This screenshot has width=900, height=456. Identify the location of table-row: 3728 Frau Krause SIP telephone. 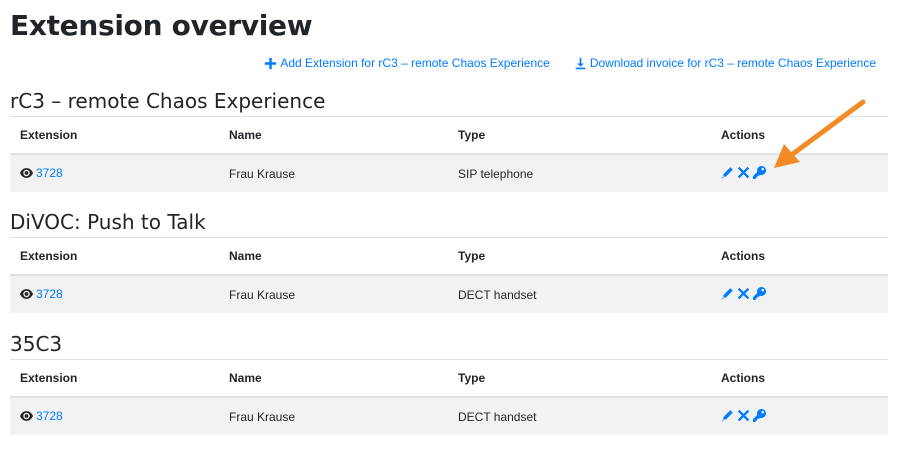
(449, 173).